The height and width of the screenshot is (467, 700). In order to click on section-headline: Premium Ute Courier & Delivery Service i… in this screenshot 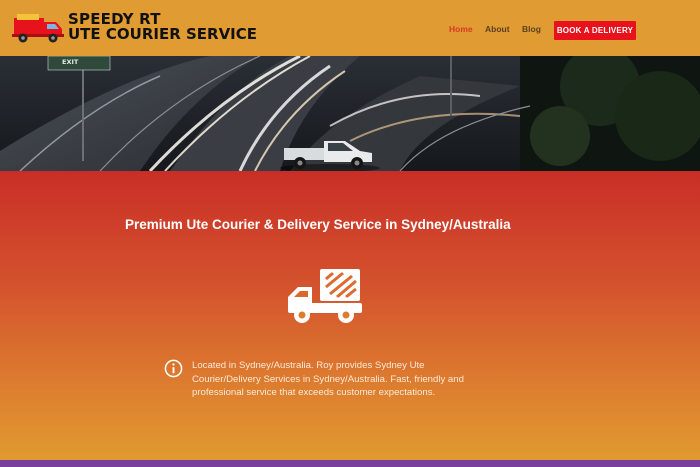, I will do `click(318, 224)`.